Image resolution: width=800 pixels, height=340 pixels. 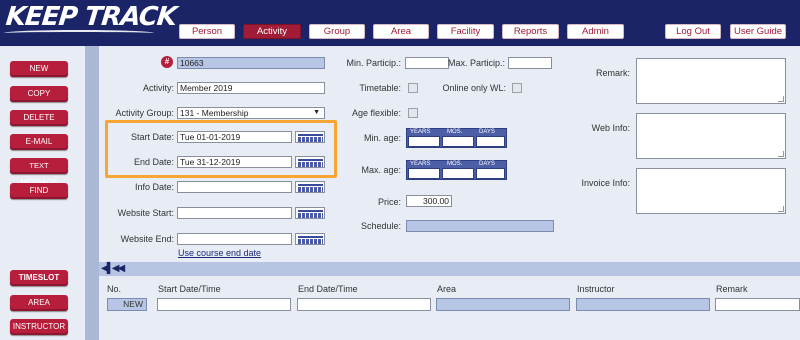 I want to click on min-age-months-label: MOS., so click(x=455, y=132).